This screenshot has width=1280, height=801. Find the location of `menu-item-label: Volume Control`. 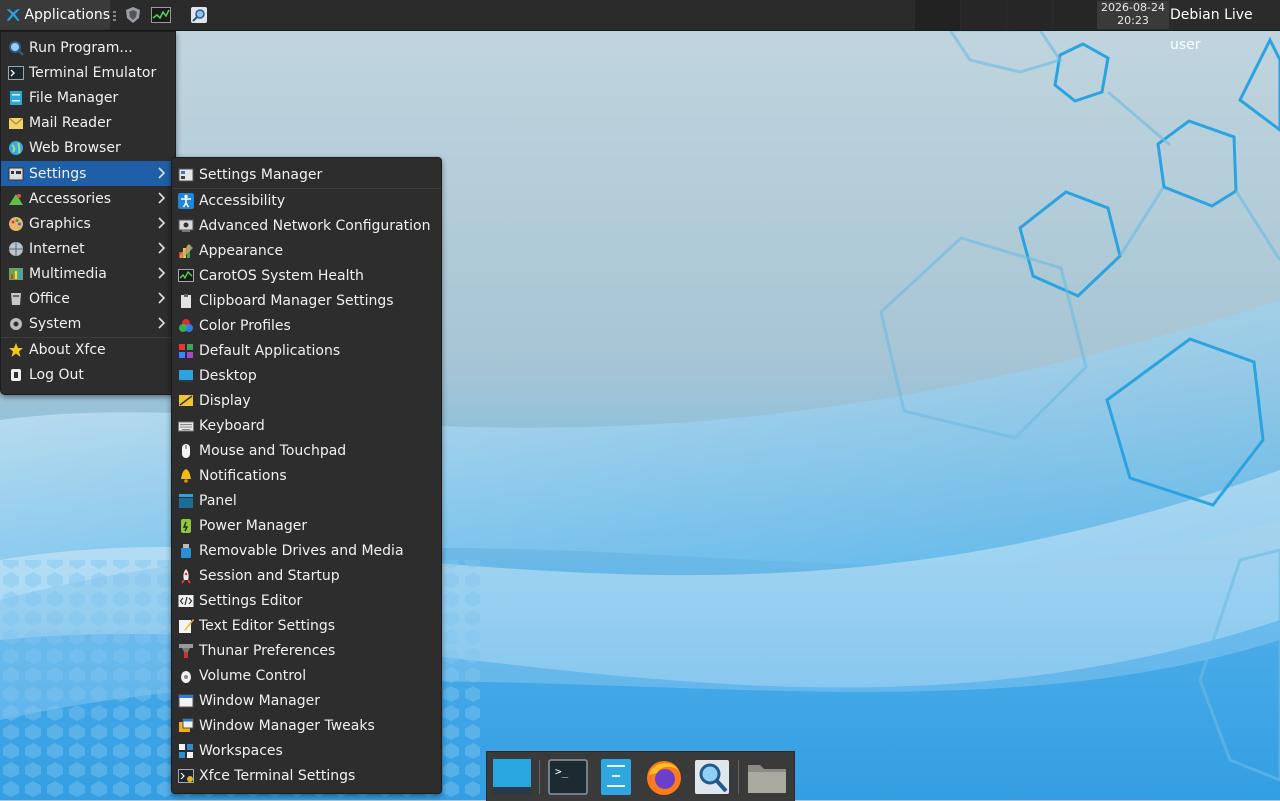

menu-item-label: Volume Control is located at coordinates (253, 675).